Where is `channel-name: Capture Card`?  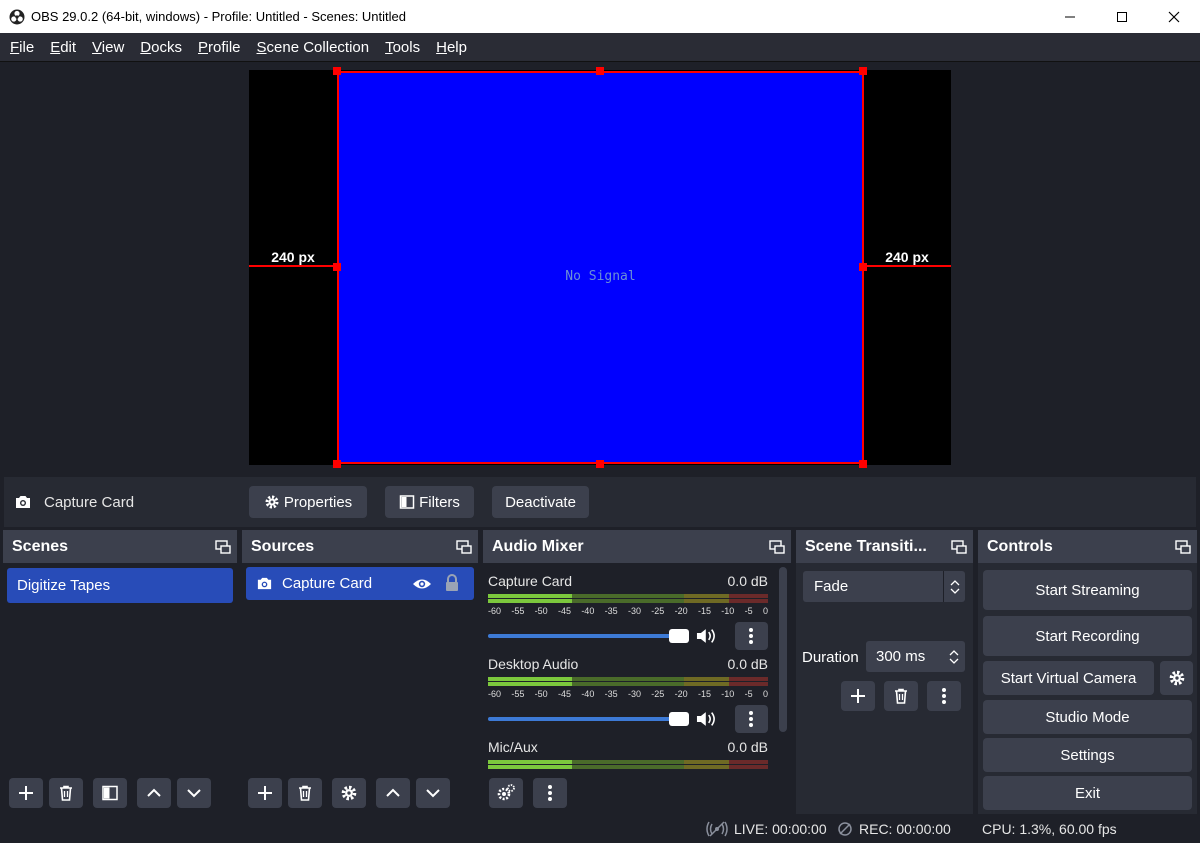 channel-name: Capture Card is located at coordinates (530, 581).